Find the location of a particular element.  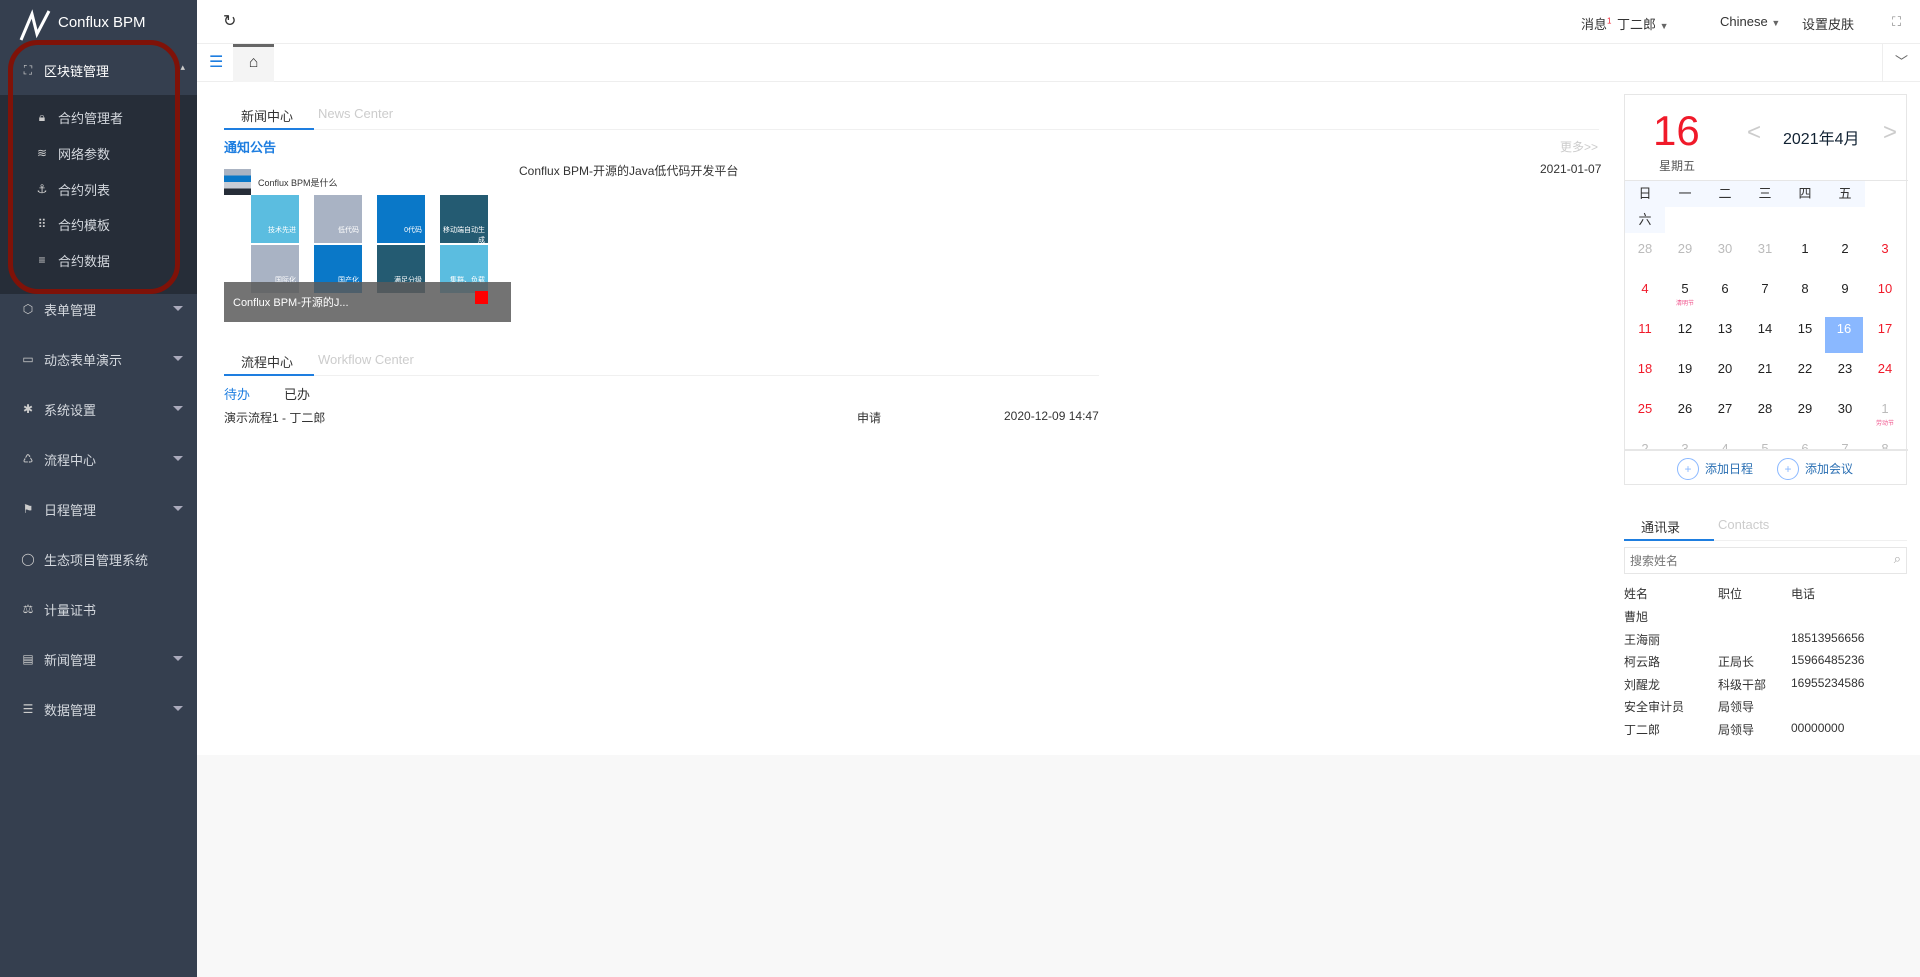

calendar-day: 1 is located at coordinates (1805, 255).